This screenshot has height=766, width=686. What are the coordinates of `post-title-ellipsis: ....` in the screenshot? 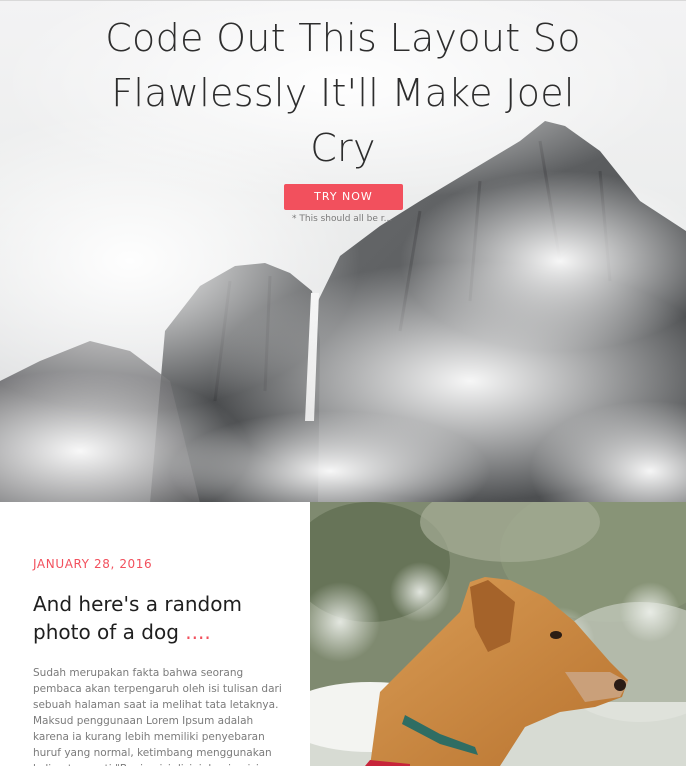 It's located at (194, 632).